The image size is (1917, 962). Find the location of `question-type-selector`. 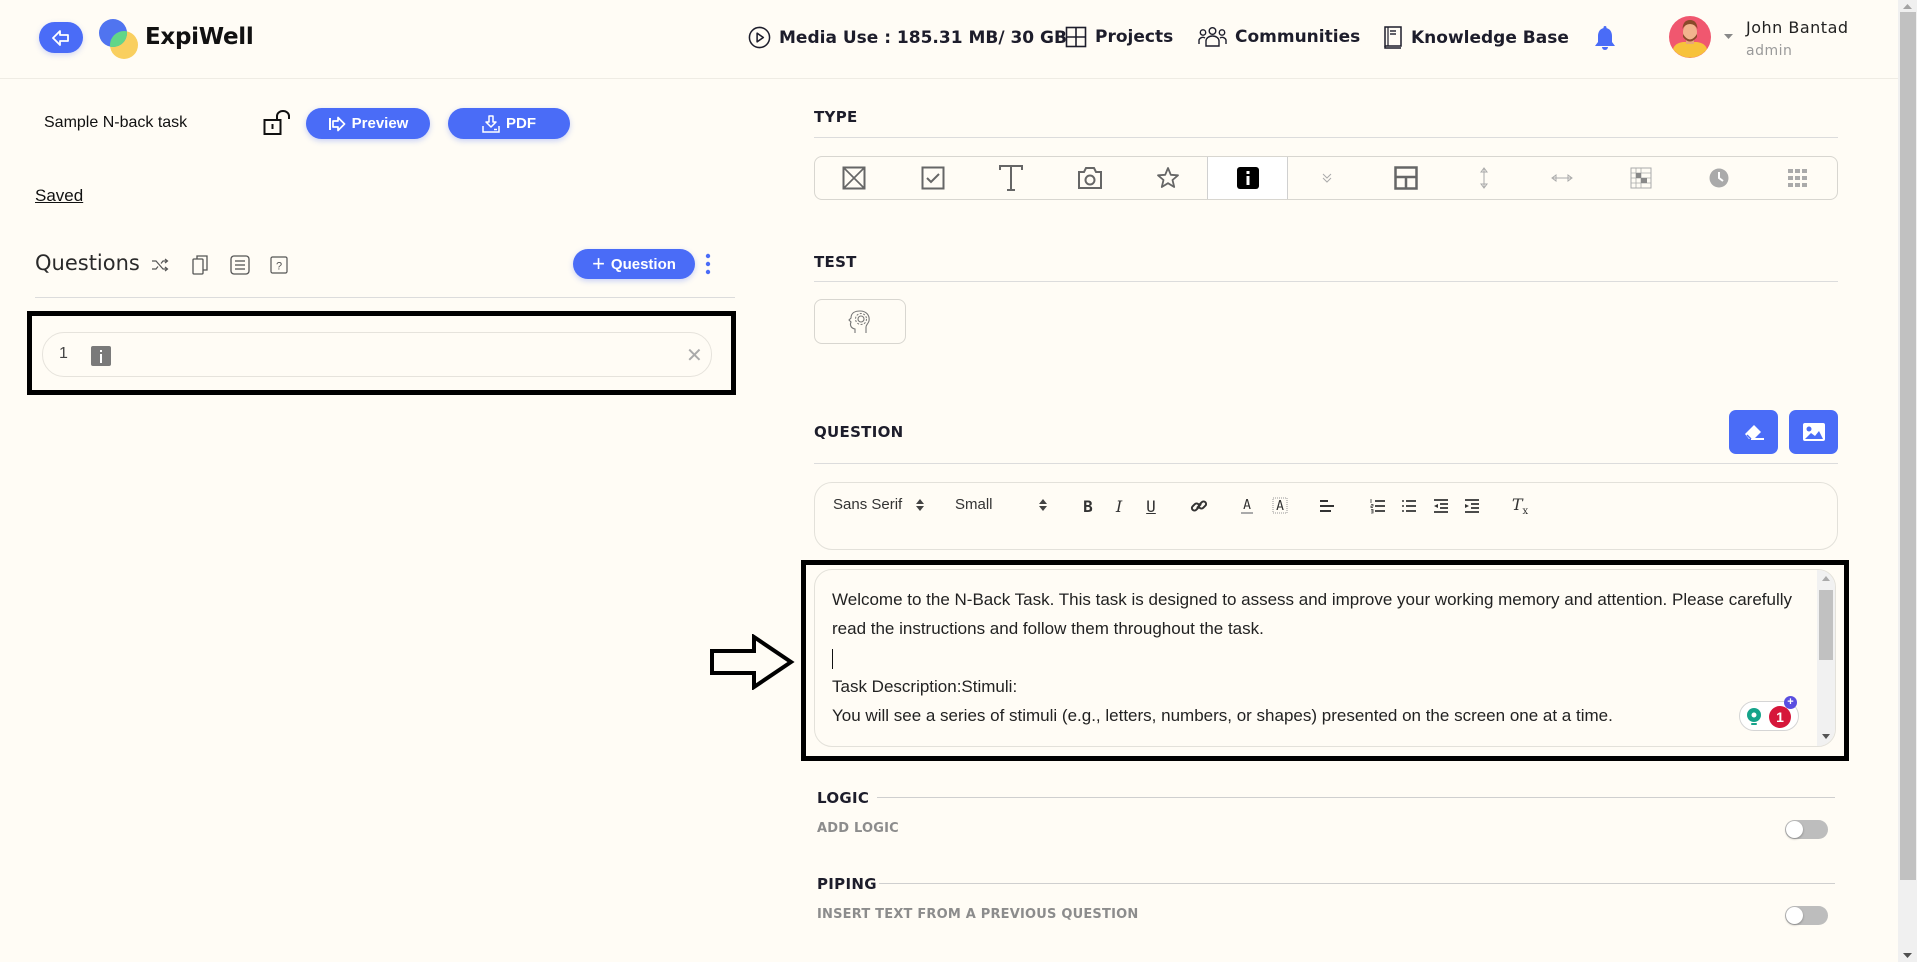

question-type-selector is located at coordinates (1326, 178).